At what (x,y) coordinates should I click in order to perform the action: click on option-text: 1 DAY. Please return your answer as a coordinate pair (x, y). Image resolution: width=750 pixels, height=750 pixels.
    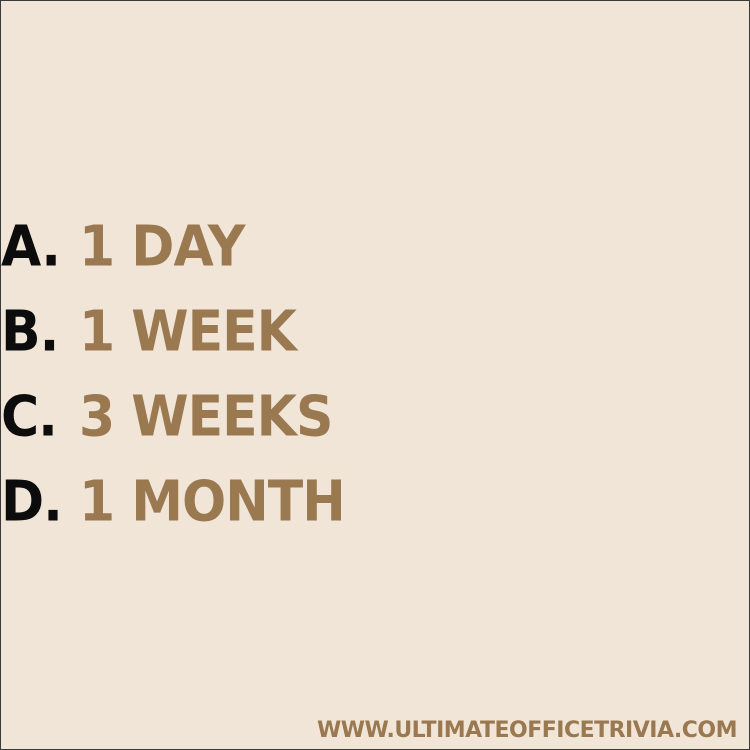
    Looking at the image, I should click on (162, 247).